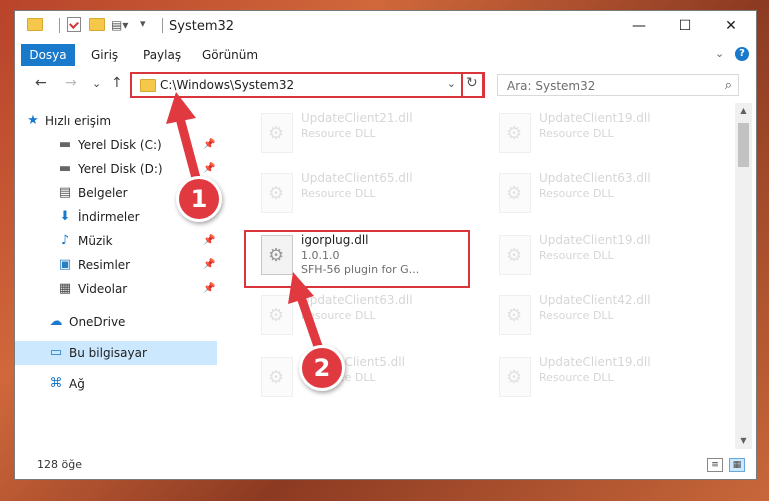 Image resolution: width=769 pixels, height=501 pixels. Describe the element at coordinates (322, 368) in the screenshot. I see `step-2-badge: 2` at that location.